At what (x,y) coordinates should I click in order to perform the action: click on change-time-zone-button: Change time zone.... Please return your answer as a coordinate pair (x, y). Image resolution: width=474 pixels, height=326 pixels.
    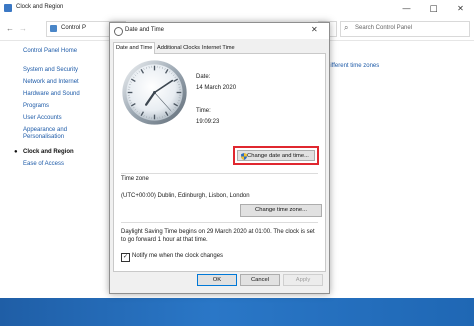
    Looking at the image, I should click on (281, 210).